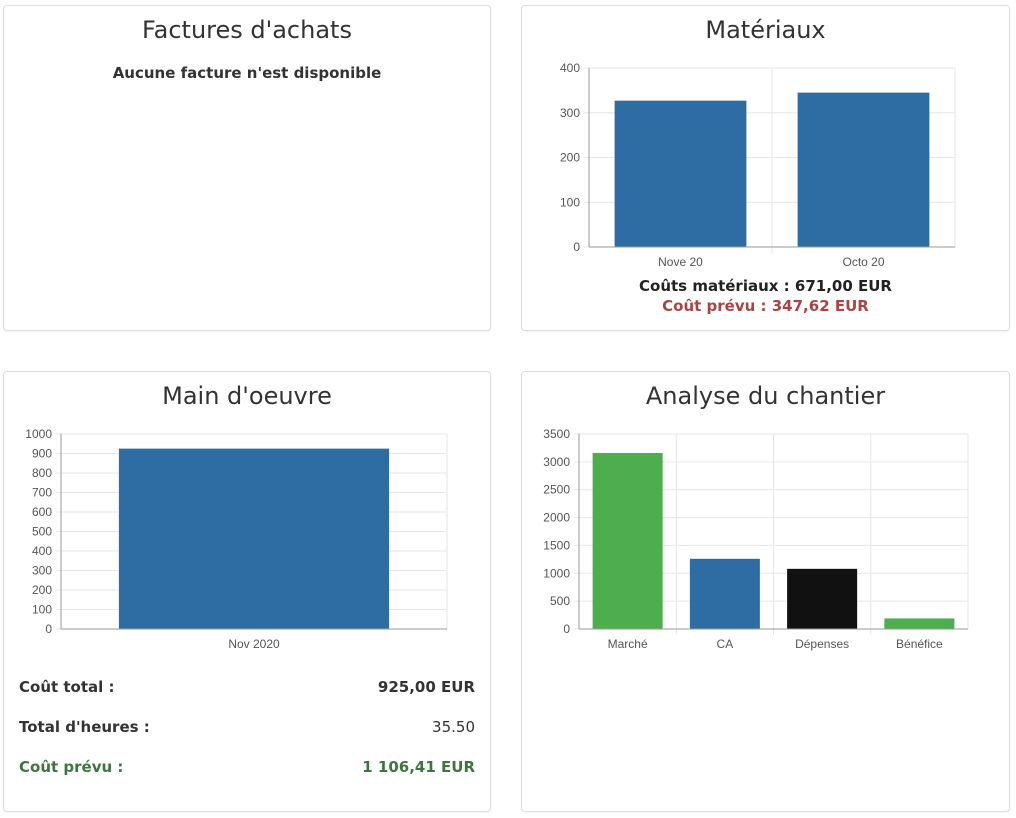 Image resolution: width=1016 pixels, height=818 pixels. I want to click on y-tick-label: 2500, so click(556, 490).